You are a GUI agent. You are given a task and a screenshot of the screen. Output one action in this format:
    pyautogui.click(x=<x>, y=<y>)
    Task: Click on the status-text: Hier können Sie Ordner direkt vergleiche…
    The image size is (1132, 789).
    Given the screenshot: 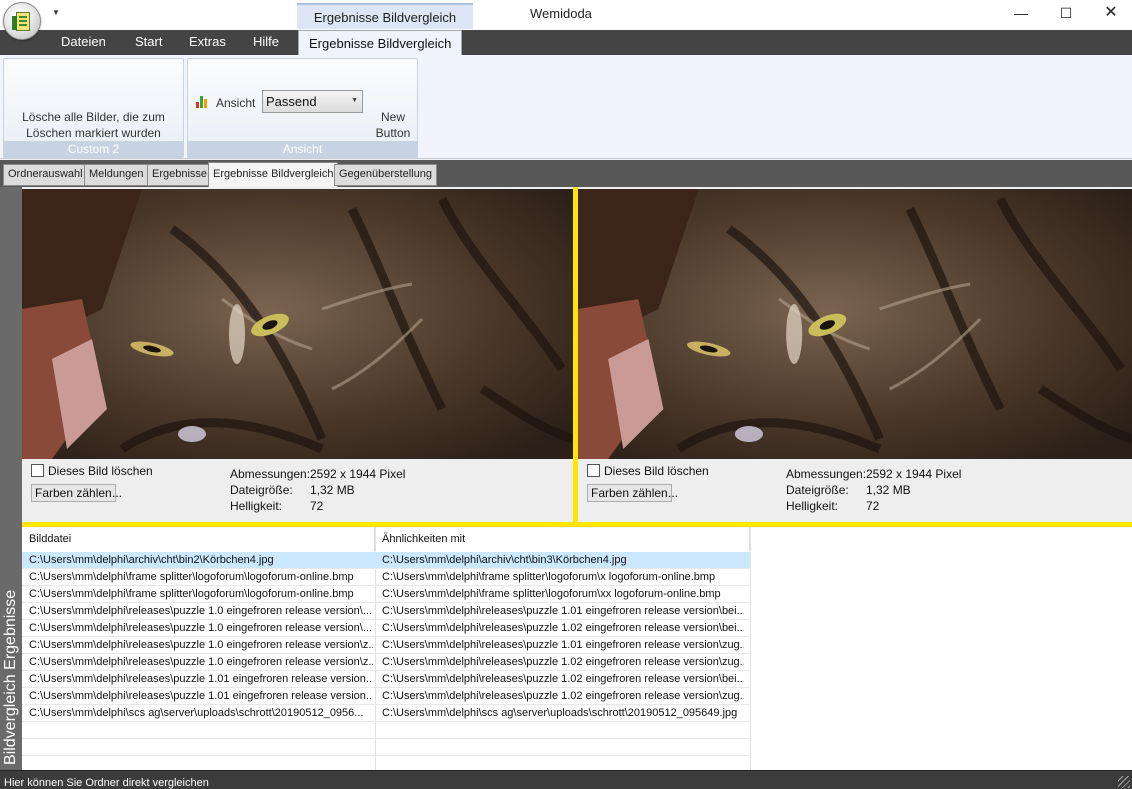 What is the action you would take?
    pyautogui.click(x=106, y=783)
    